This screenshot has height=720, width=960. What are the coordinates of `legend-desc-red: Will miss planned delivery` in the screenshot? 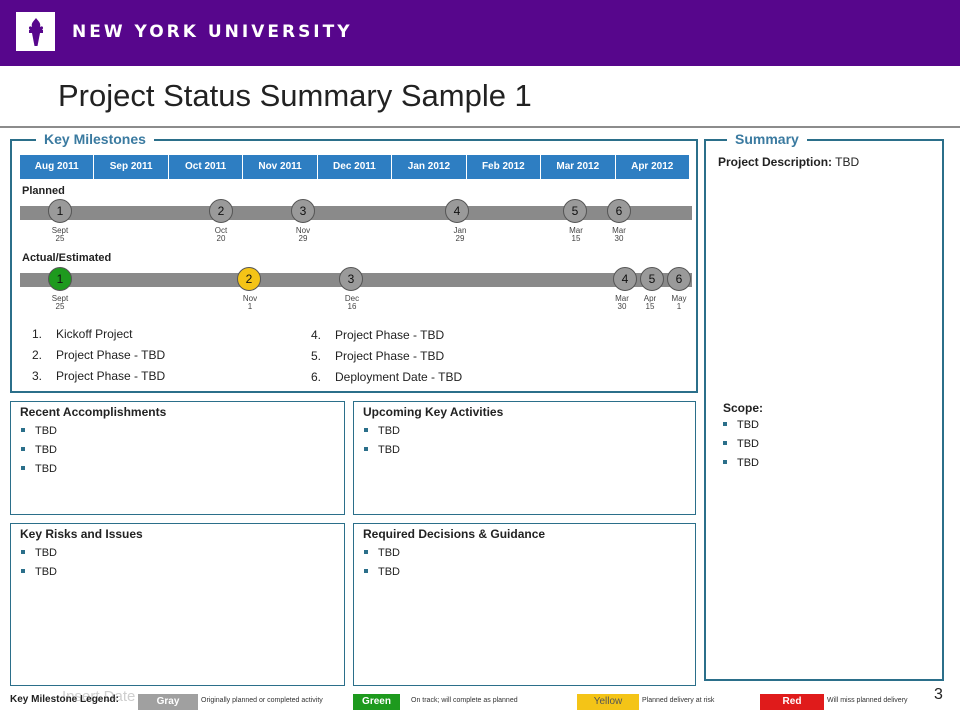 It's located at (867, 700).